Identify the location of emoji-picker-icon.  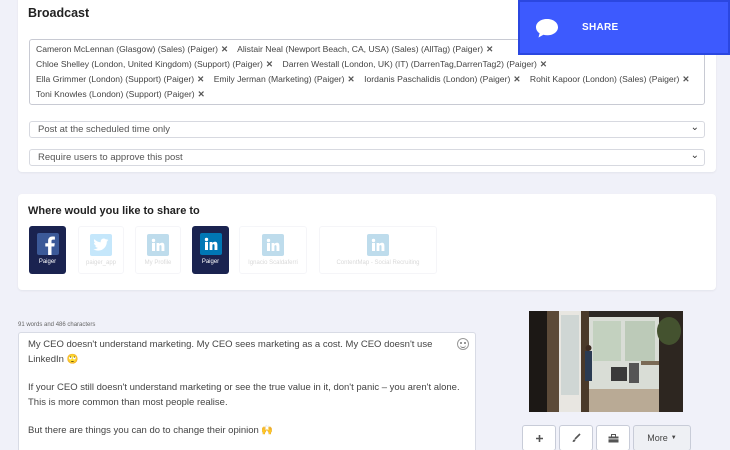
(463, 344).